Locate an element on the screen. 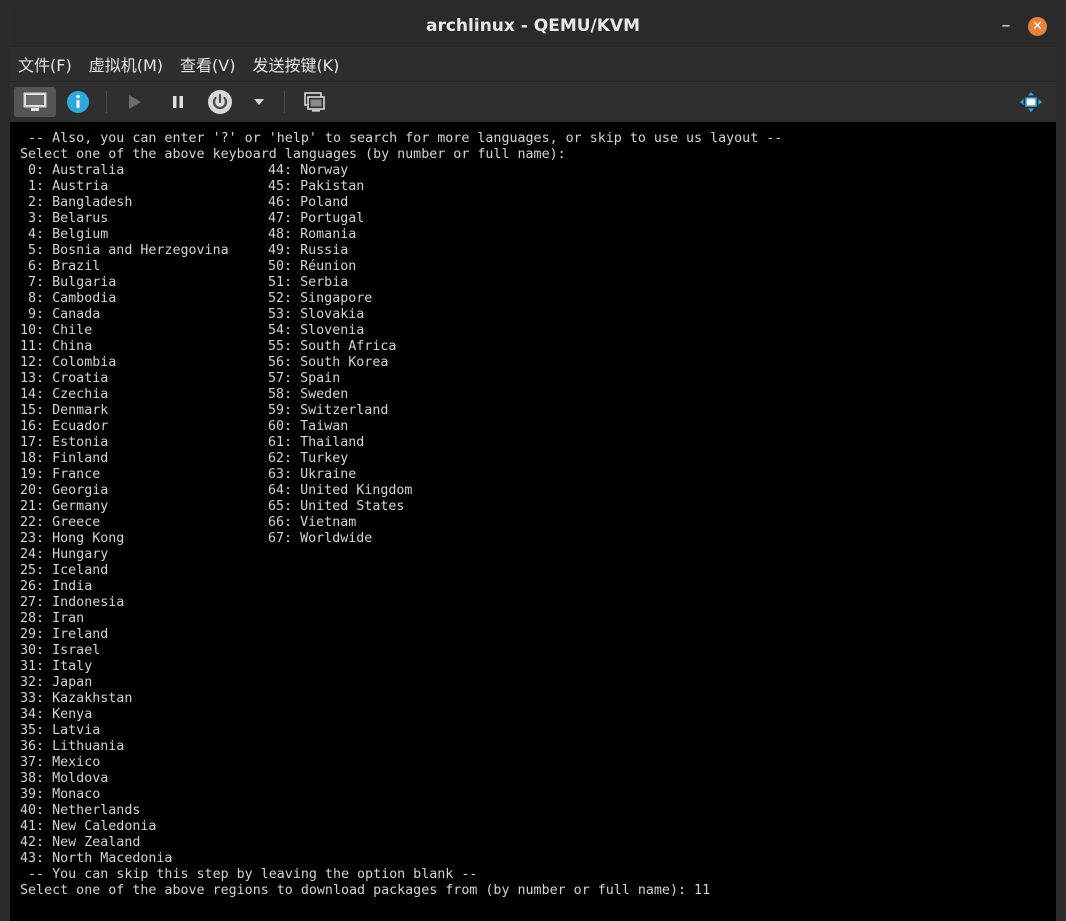  region-option: 27: Indonesia is located at coordinates (72, 602).